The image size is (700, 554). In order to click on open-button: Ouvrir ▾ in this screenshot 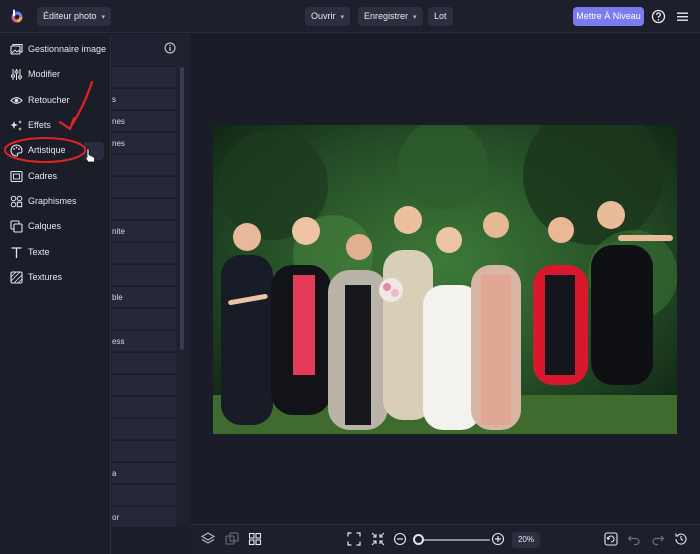, I will do `click(328, 16)`.